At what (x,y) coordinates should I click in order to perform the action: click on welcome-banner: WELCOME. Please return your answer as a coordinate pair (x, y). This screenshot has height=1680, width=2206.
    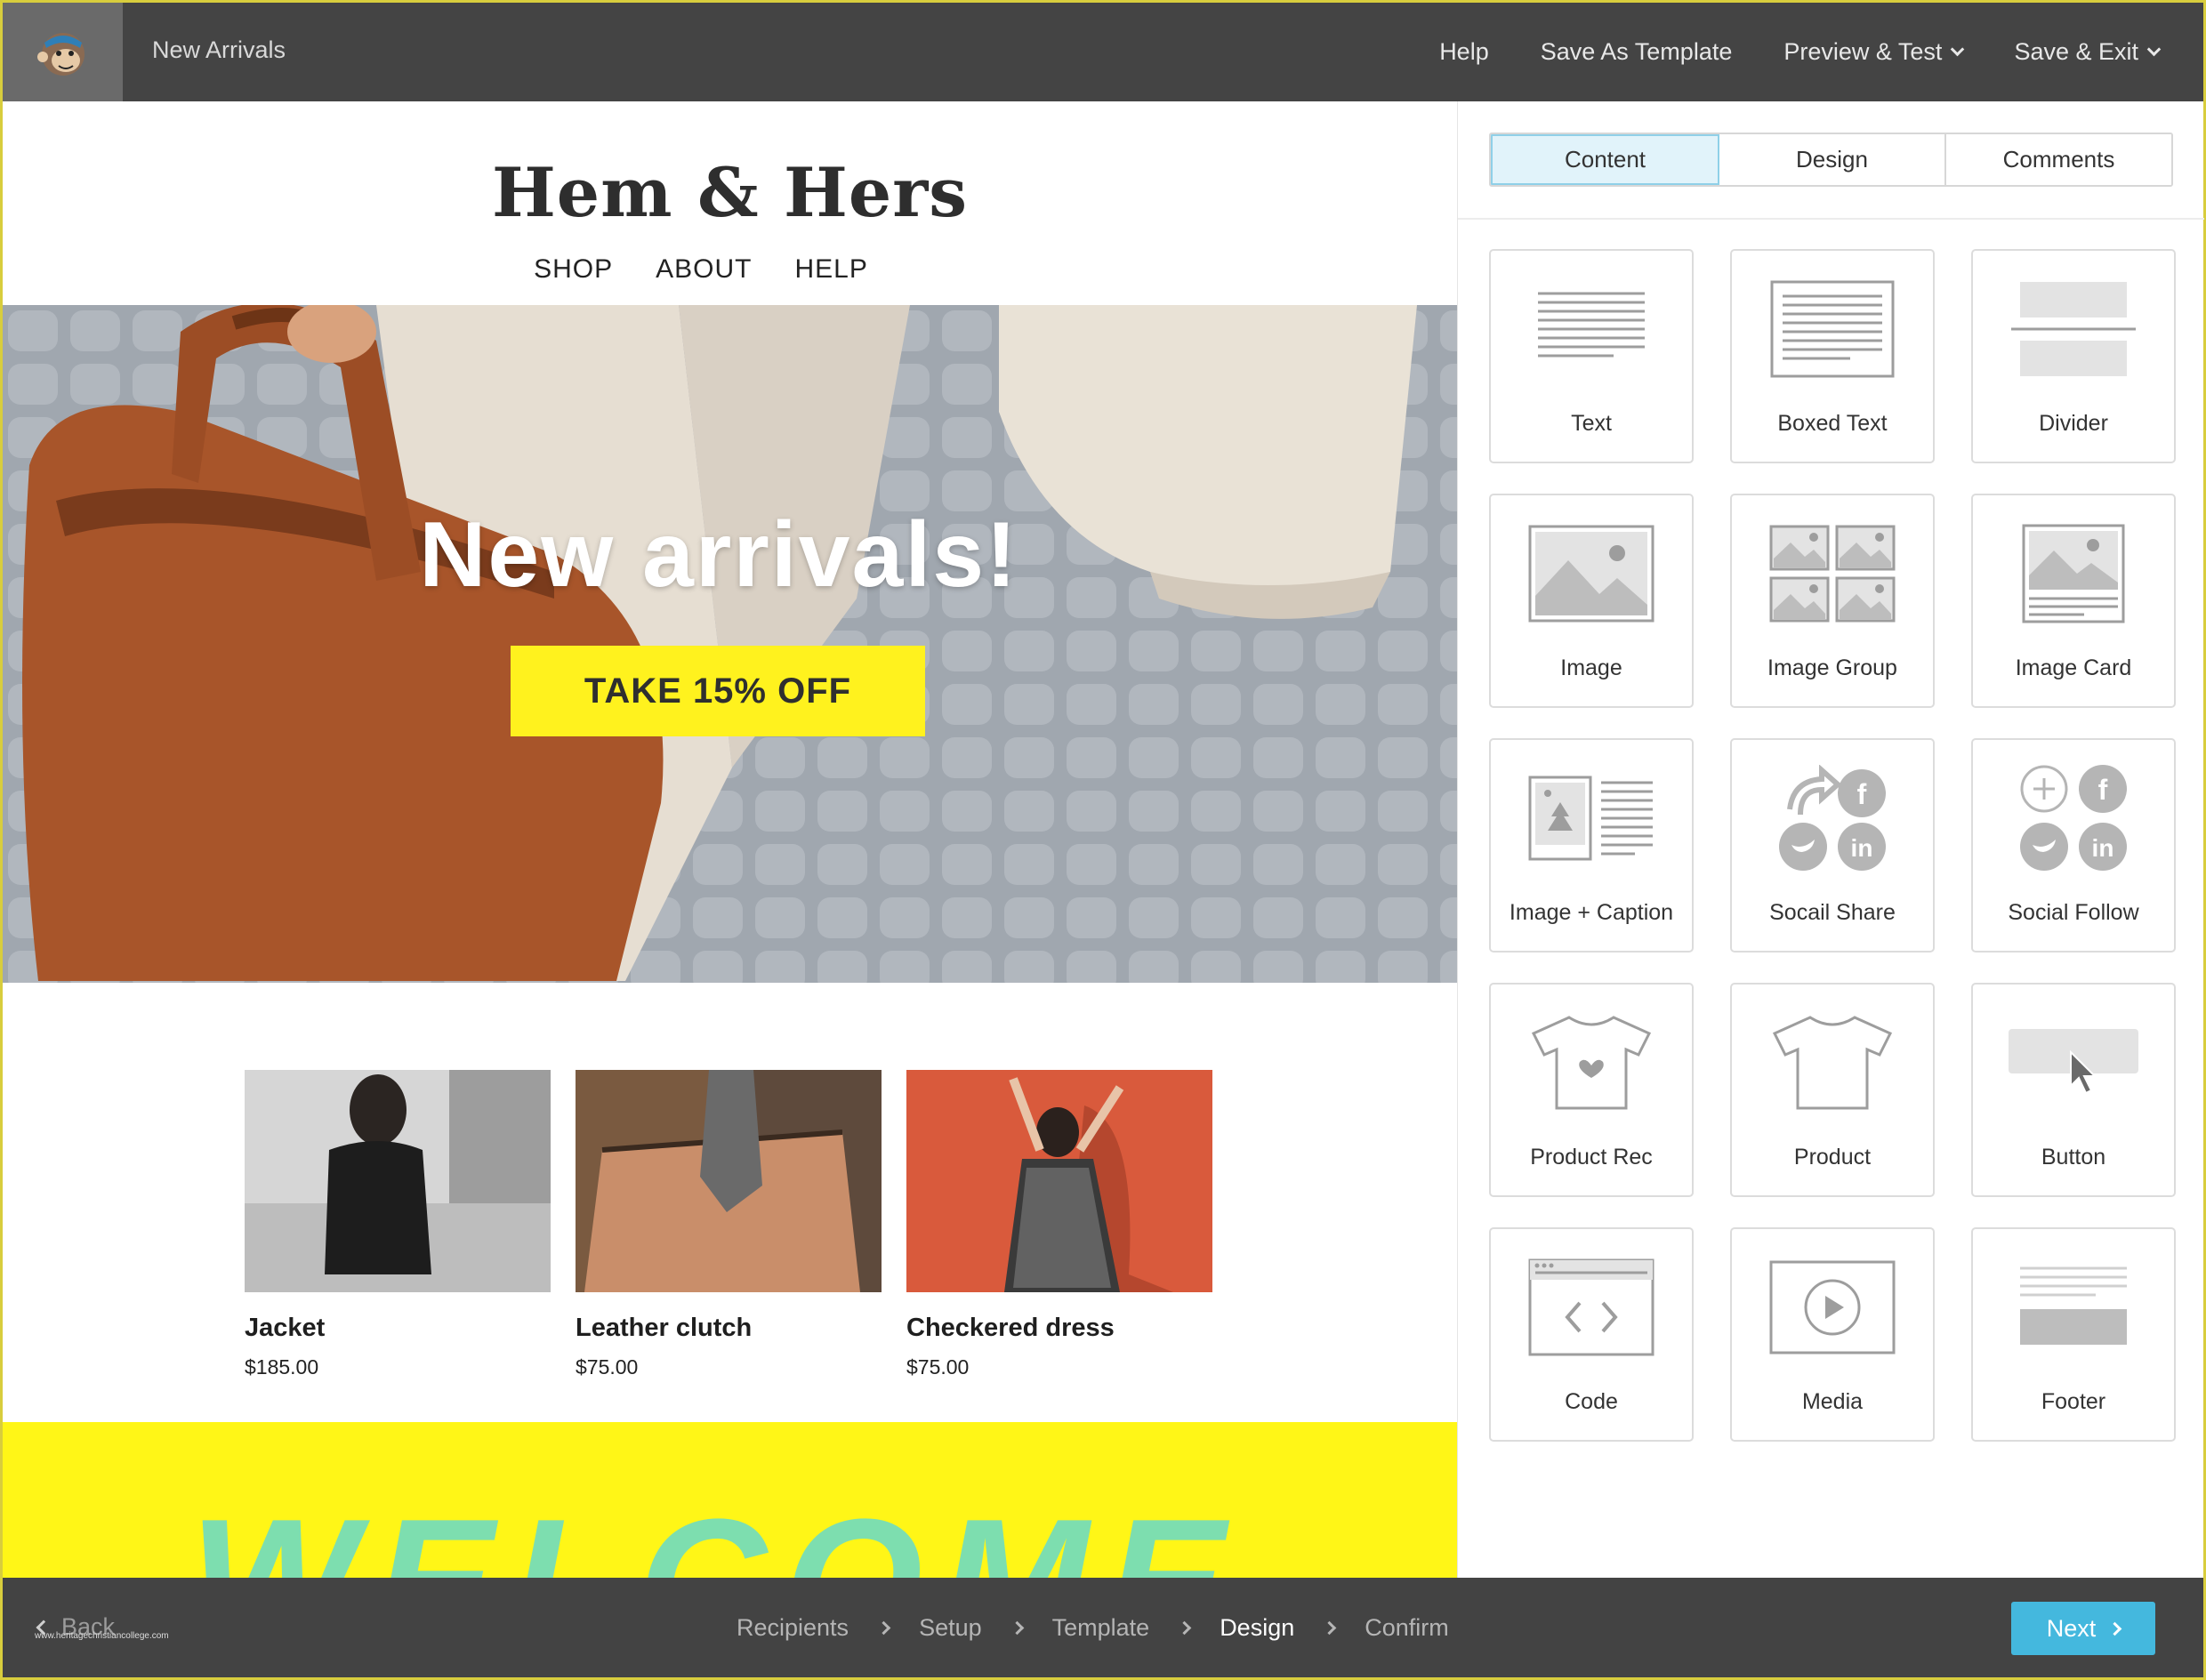
    Looking at the image, I should click on (730, 1500).